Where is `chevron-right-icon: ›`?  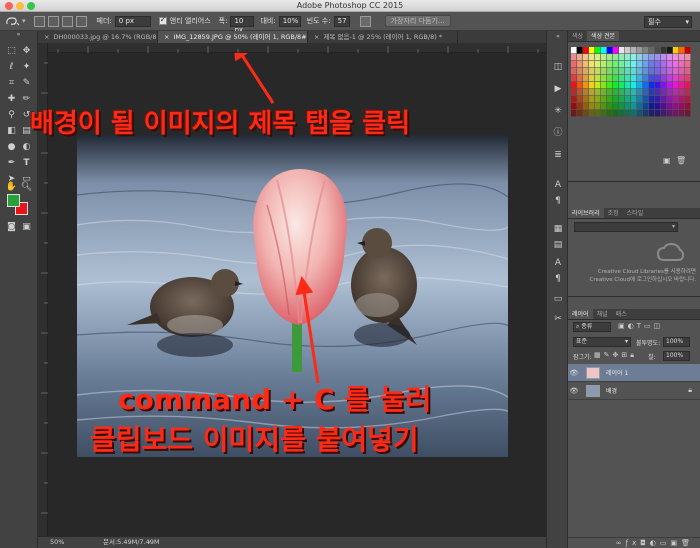
chevron-right-icon: › is located at coordinates (149, 542).